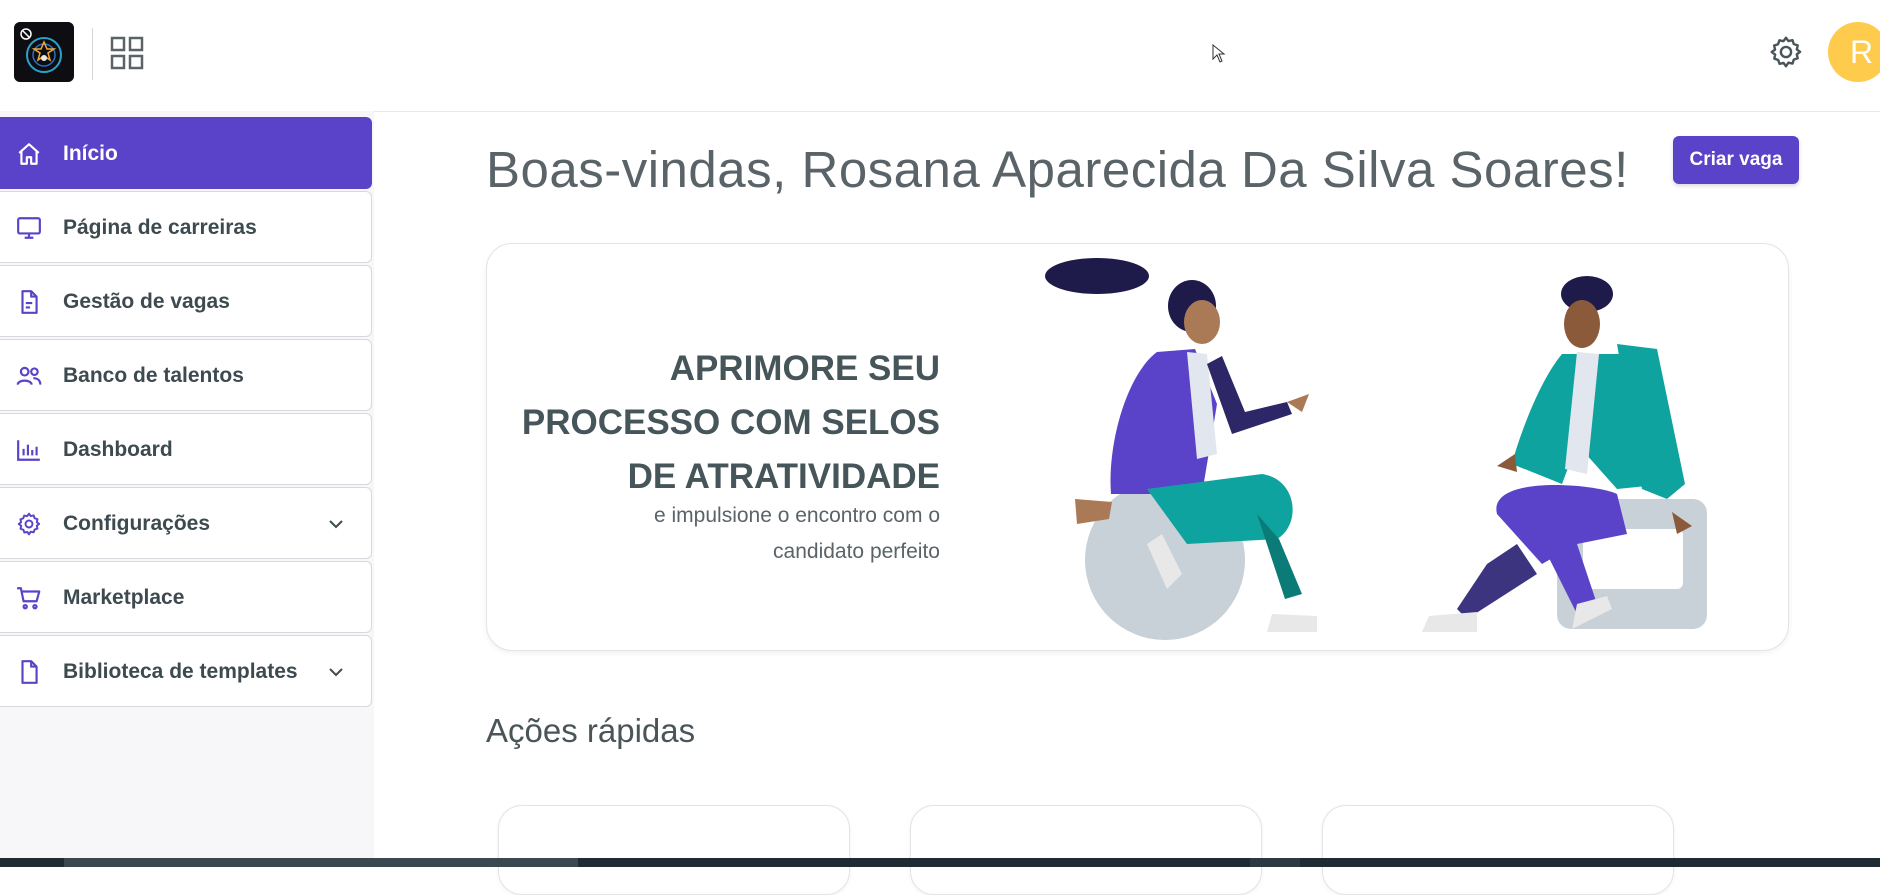 The height and width of the screenshot is (895, 1880). What do you see at coordinates (29, 154) in the screenshot?
I see `home-icon` at bounding box center [29, 154].